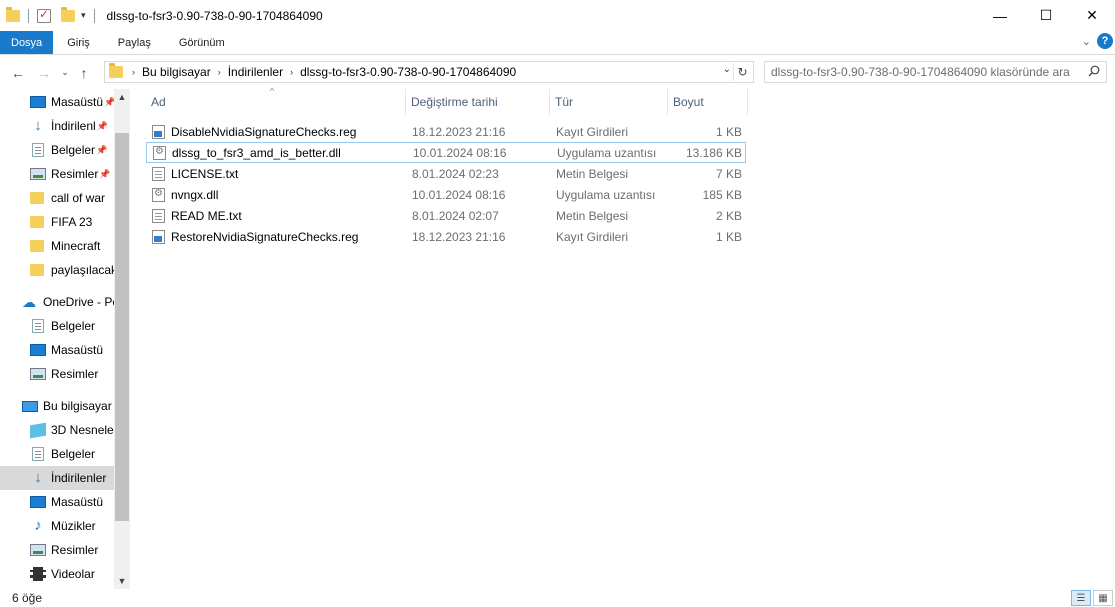 Image resolution: width=1115 pixels, height=607 pixels. I want to click on tab-file: Dosya, so click(27, 42).